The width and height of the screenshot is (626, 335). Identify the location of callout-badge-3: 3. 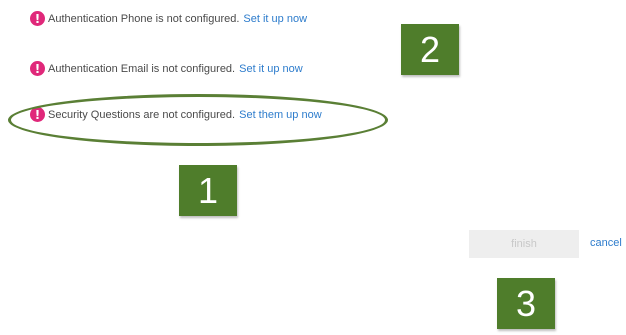
(526, 303).